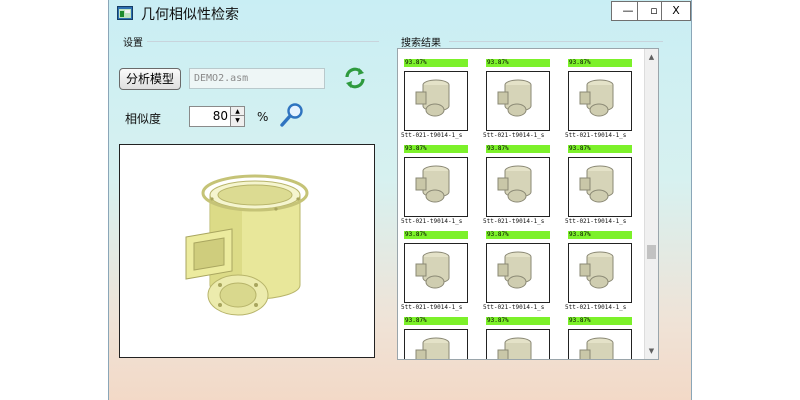 Image resolution: width=800 pixels, height=400 pixels. What do you see at coordinates (125, 13) in the screenshot?
I see `app-window-icon` at bounding box center [125, 13].